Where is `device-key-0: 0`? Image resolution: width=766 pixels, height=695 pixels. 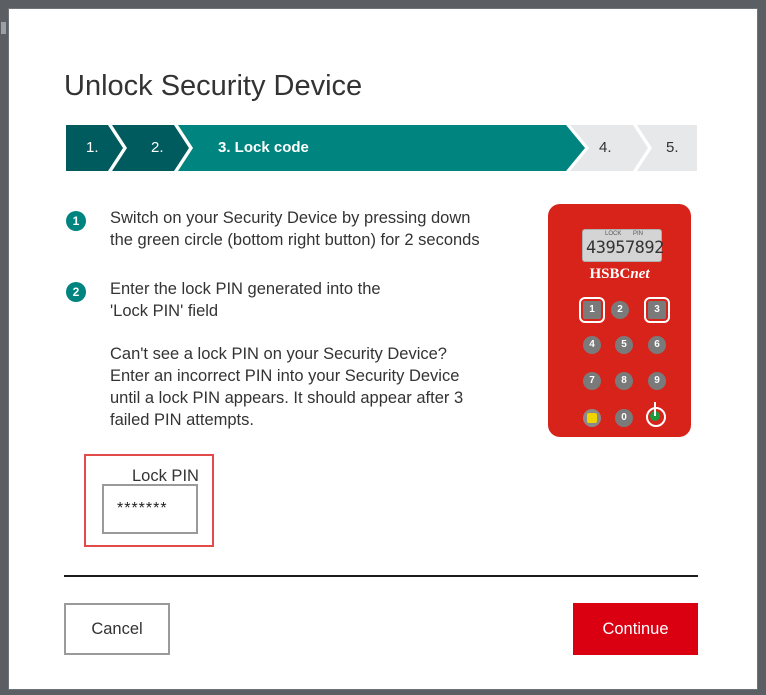 device-key-0: 0 is located at coordinates (624, 418).